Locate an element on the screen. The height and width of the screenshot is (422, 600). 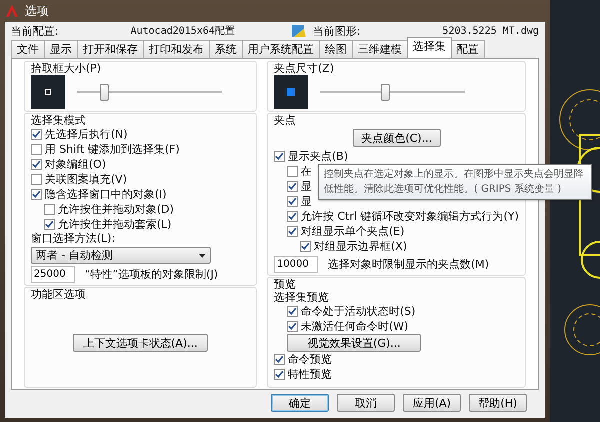
checkbox-label: 未激活任何命令时(W) is located at coordinates (355, 326).